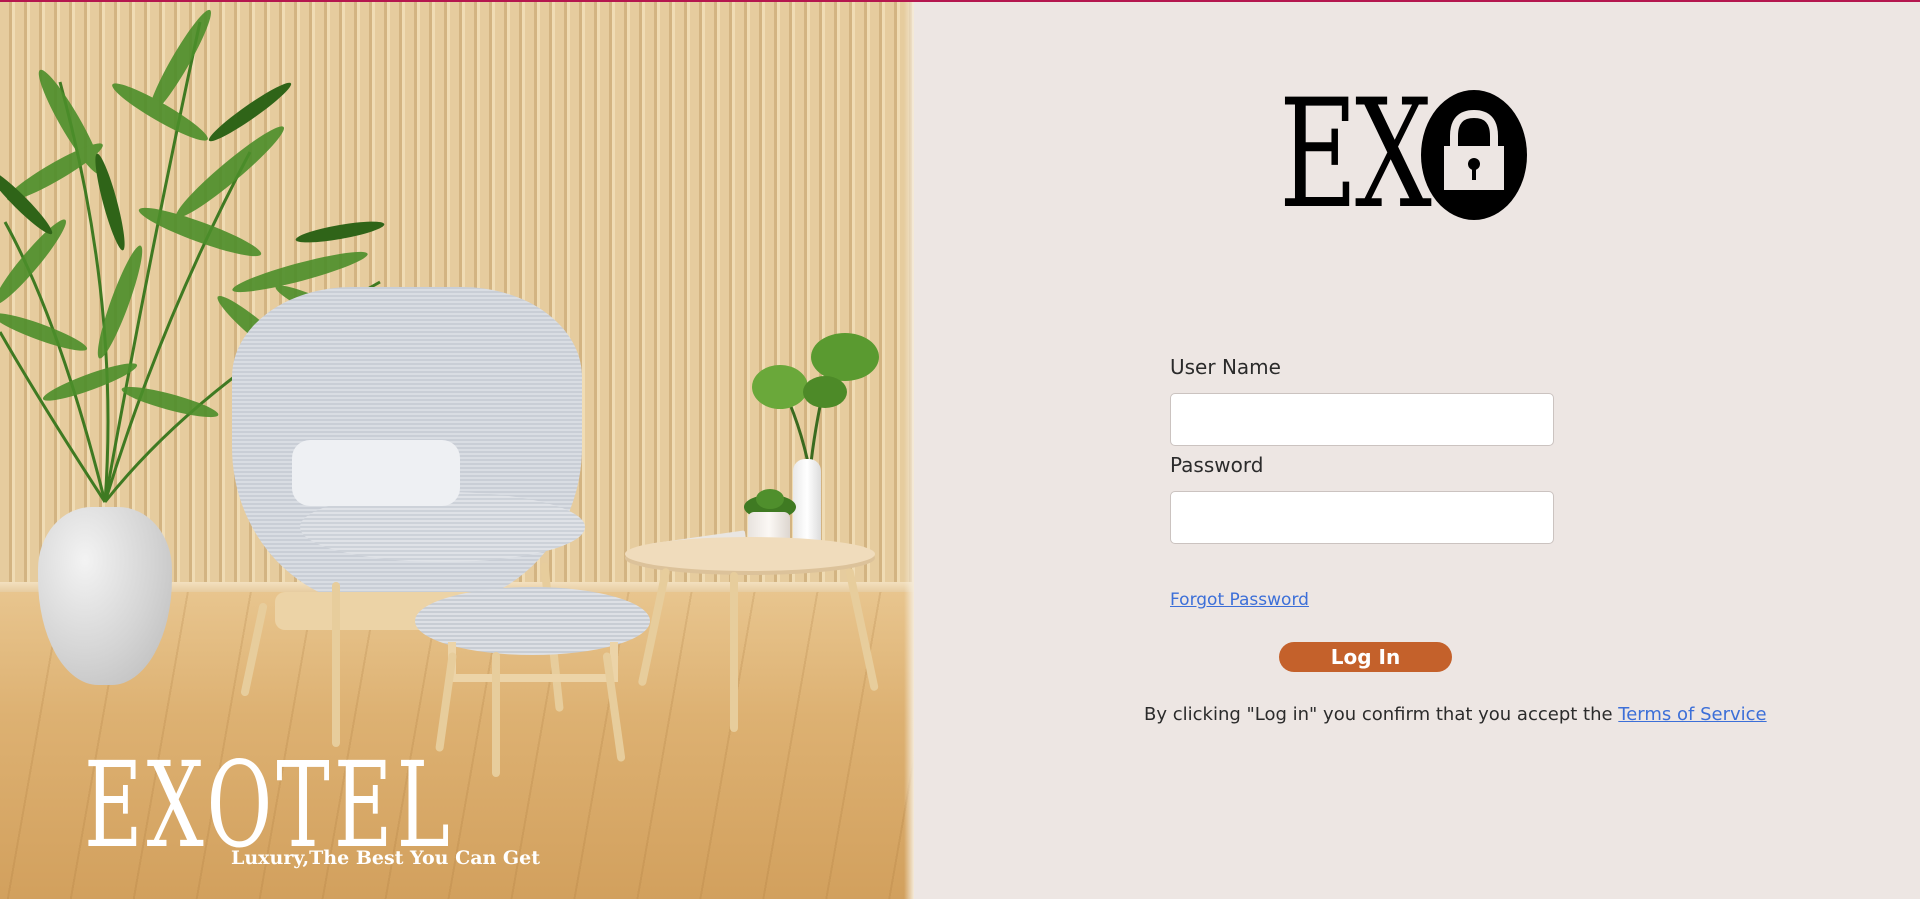 The height and width of the screenshot is (899, 1920). Describe the element at coordinates (336, 664) in the screenshot. I see `chair-leg` at that location.